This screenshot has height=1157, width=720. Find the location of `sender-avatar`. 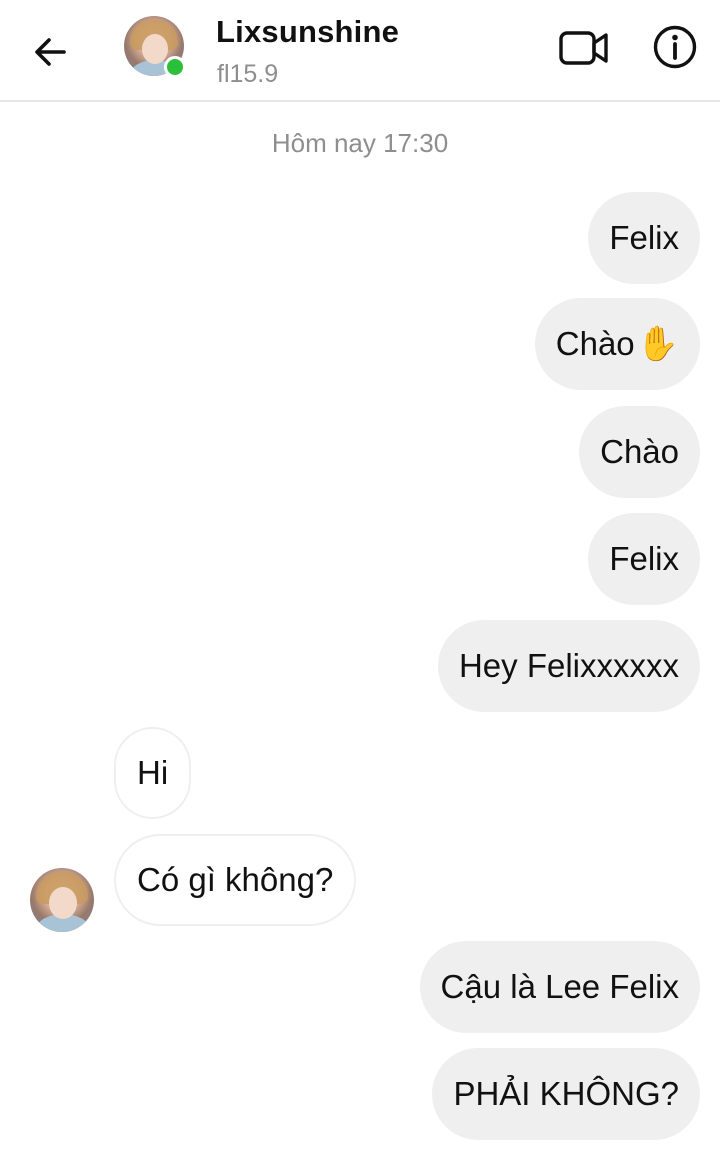

sender-avatar is located at coordinates (62, 900).